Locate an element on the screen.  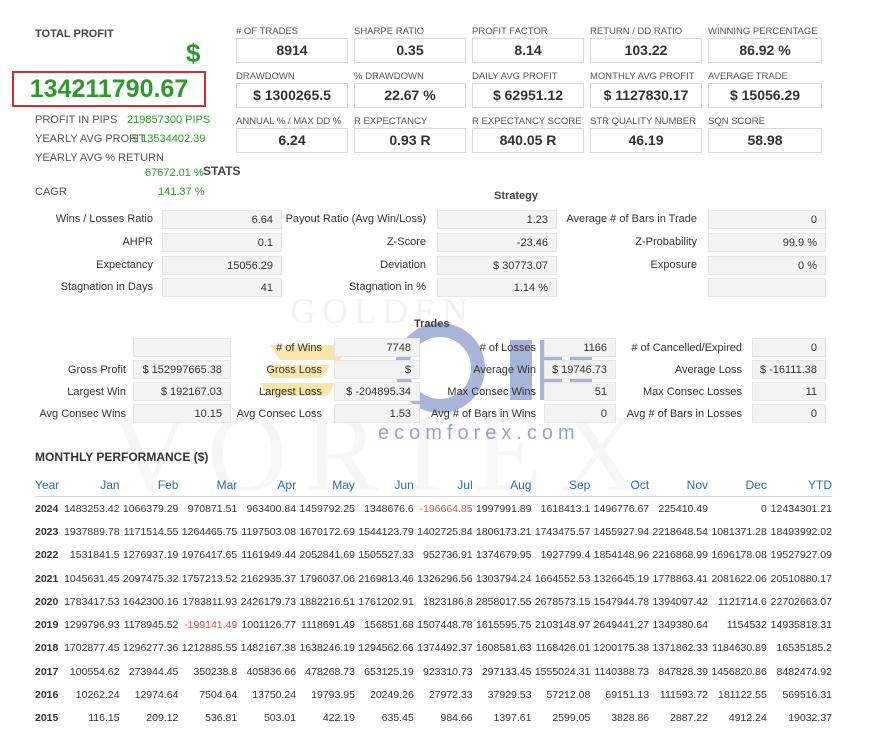
month-cell: 1544123.79 is located at coordinates (386, 531).